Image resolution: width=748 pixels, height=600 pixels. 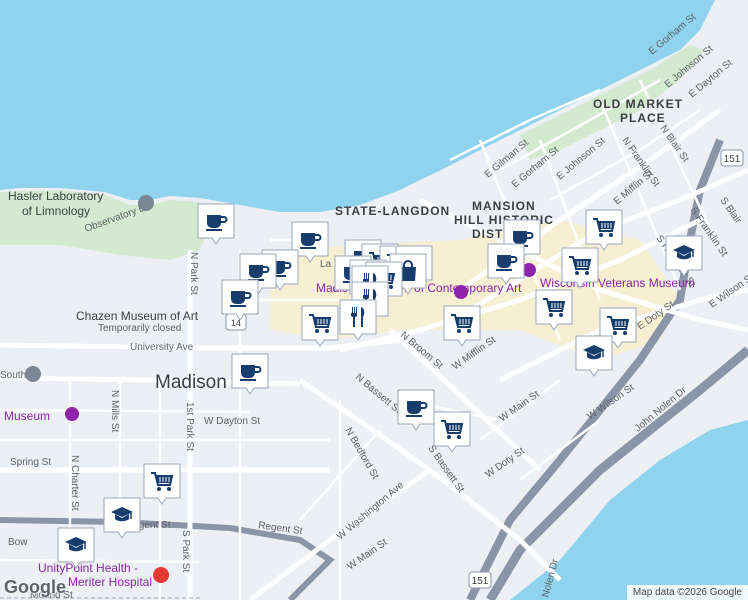 I want to click on coffee-pin-madison, so click(x=250, y=374).